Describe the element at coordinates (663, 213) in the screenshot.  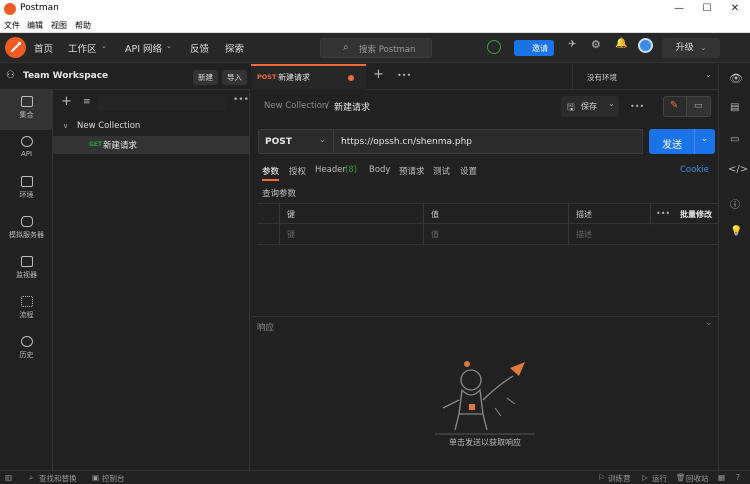
I see `column-options-icon: •••` at that location.